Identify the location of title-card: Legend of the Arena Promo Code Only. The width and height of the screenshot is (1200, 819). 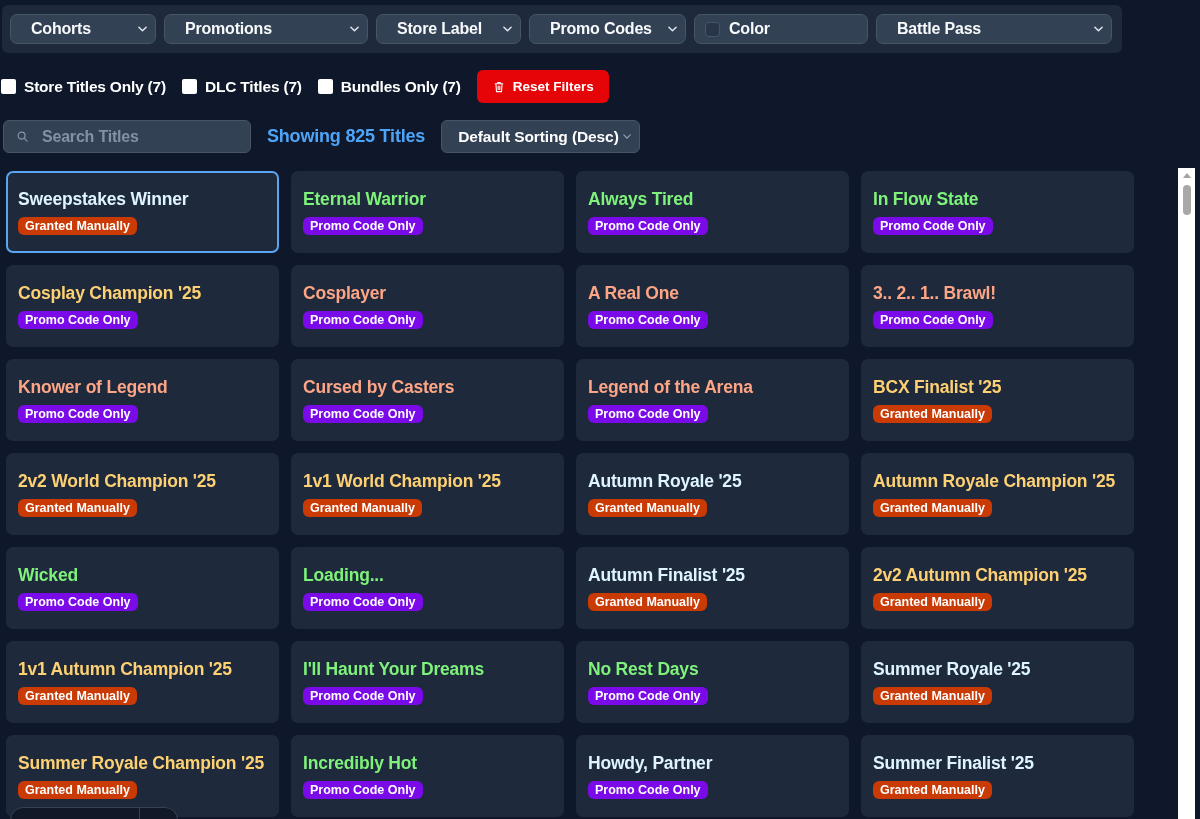
(712, 400).